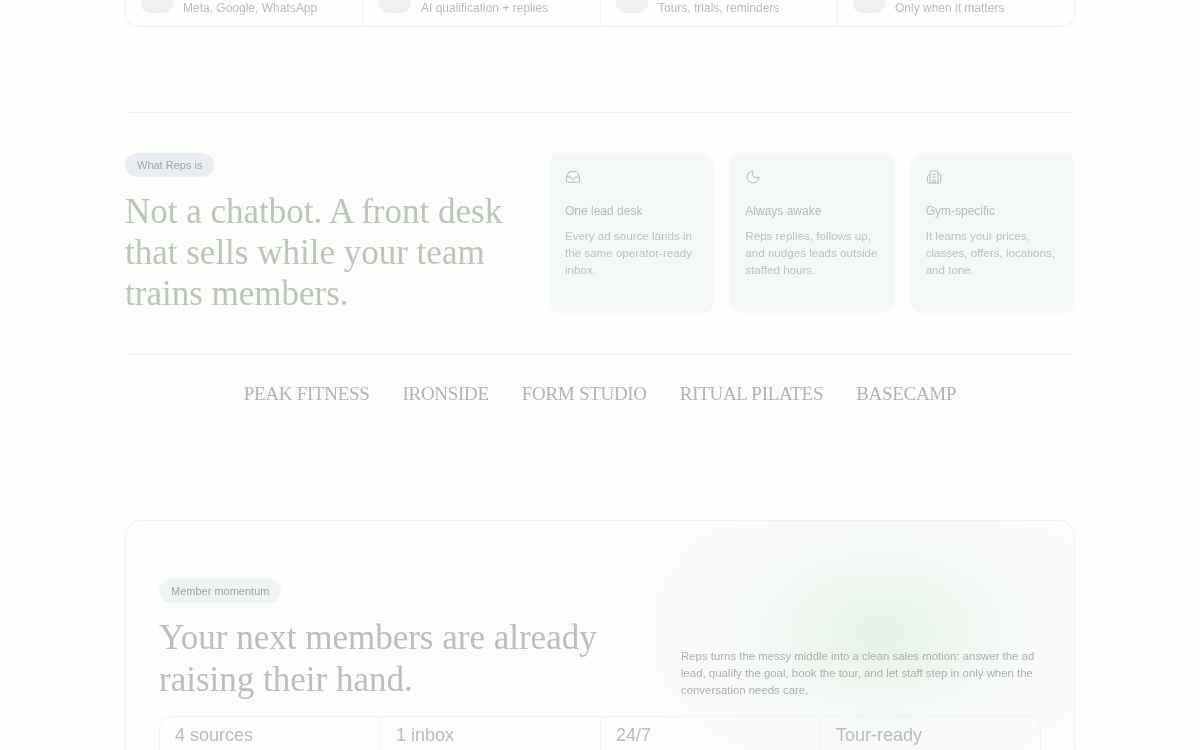 The width and height of the screenshot is (1200, 750). What do you see at coordinates (573, 177) in the screenshot?
I see `inbox-icon` at bounding box center [573, 177].